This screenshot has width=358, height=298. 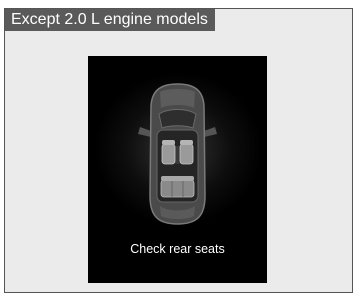 What do you see at coordinates (177, 249) in the screenshot?
I see `check-rear-seats-message: Check rear seats` at bounding box center [177, 249].